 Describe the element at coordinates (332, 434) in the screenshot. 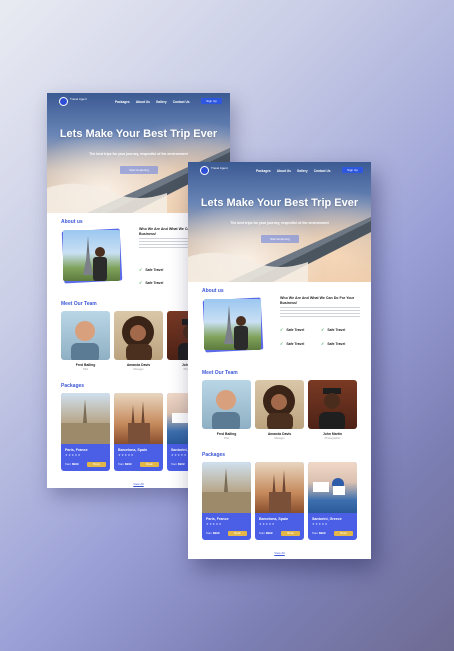

I see `member-name: John Martin` at that location.